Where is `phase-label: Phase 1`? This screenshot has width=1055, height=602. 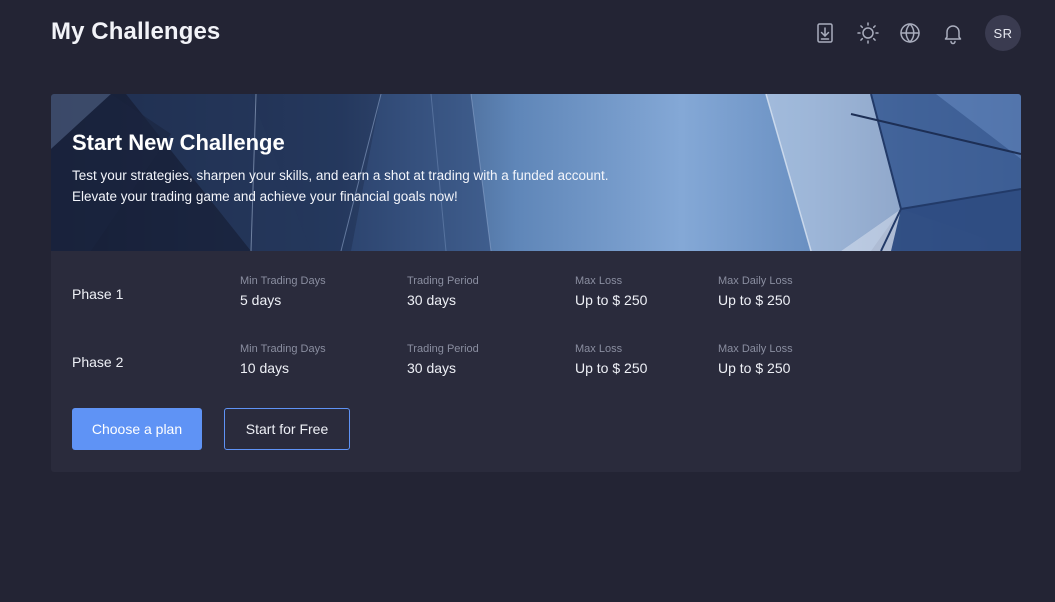 phase-label: Phase 1 is located at coordinates (98, 294).